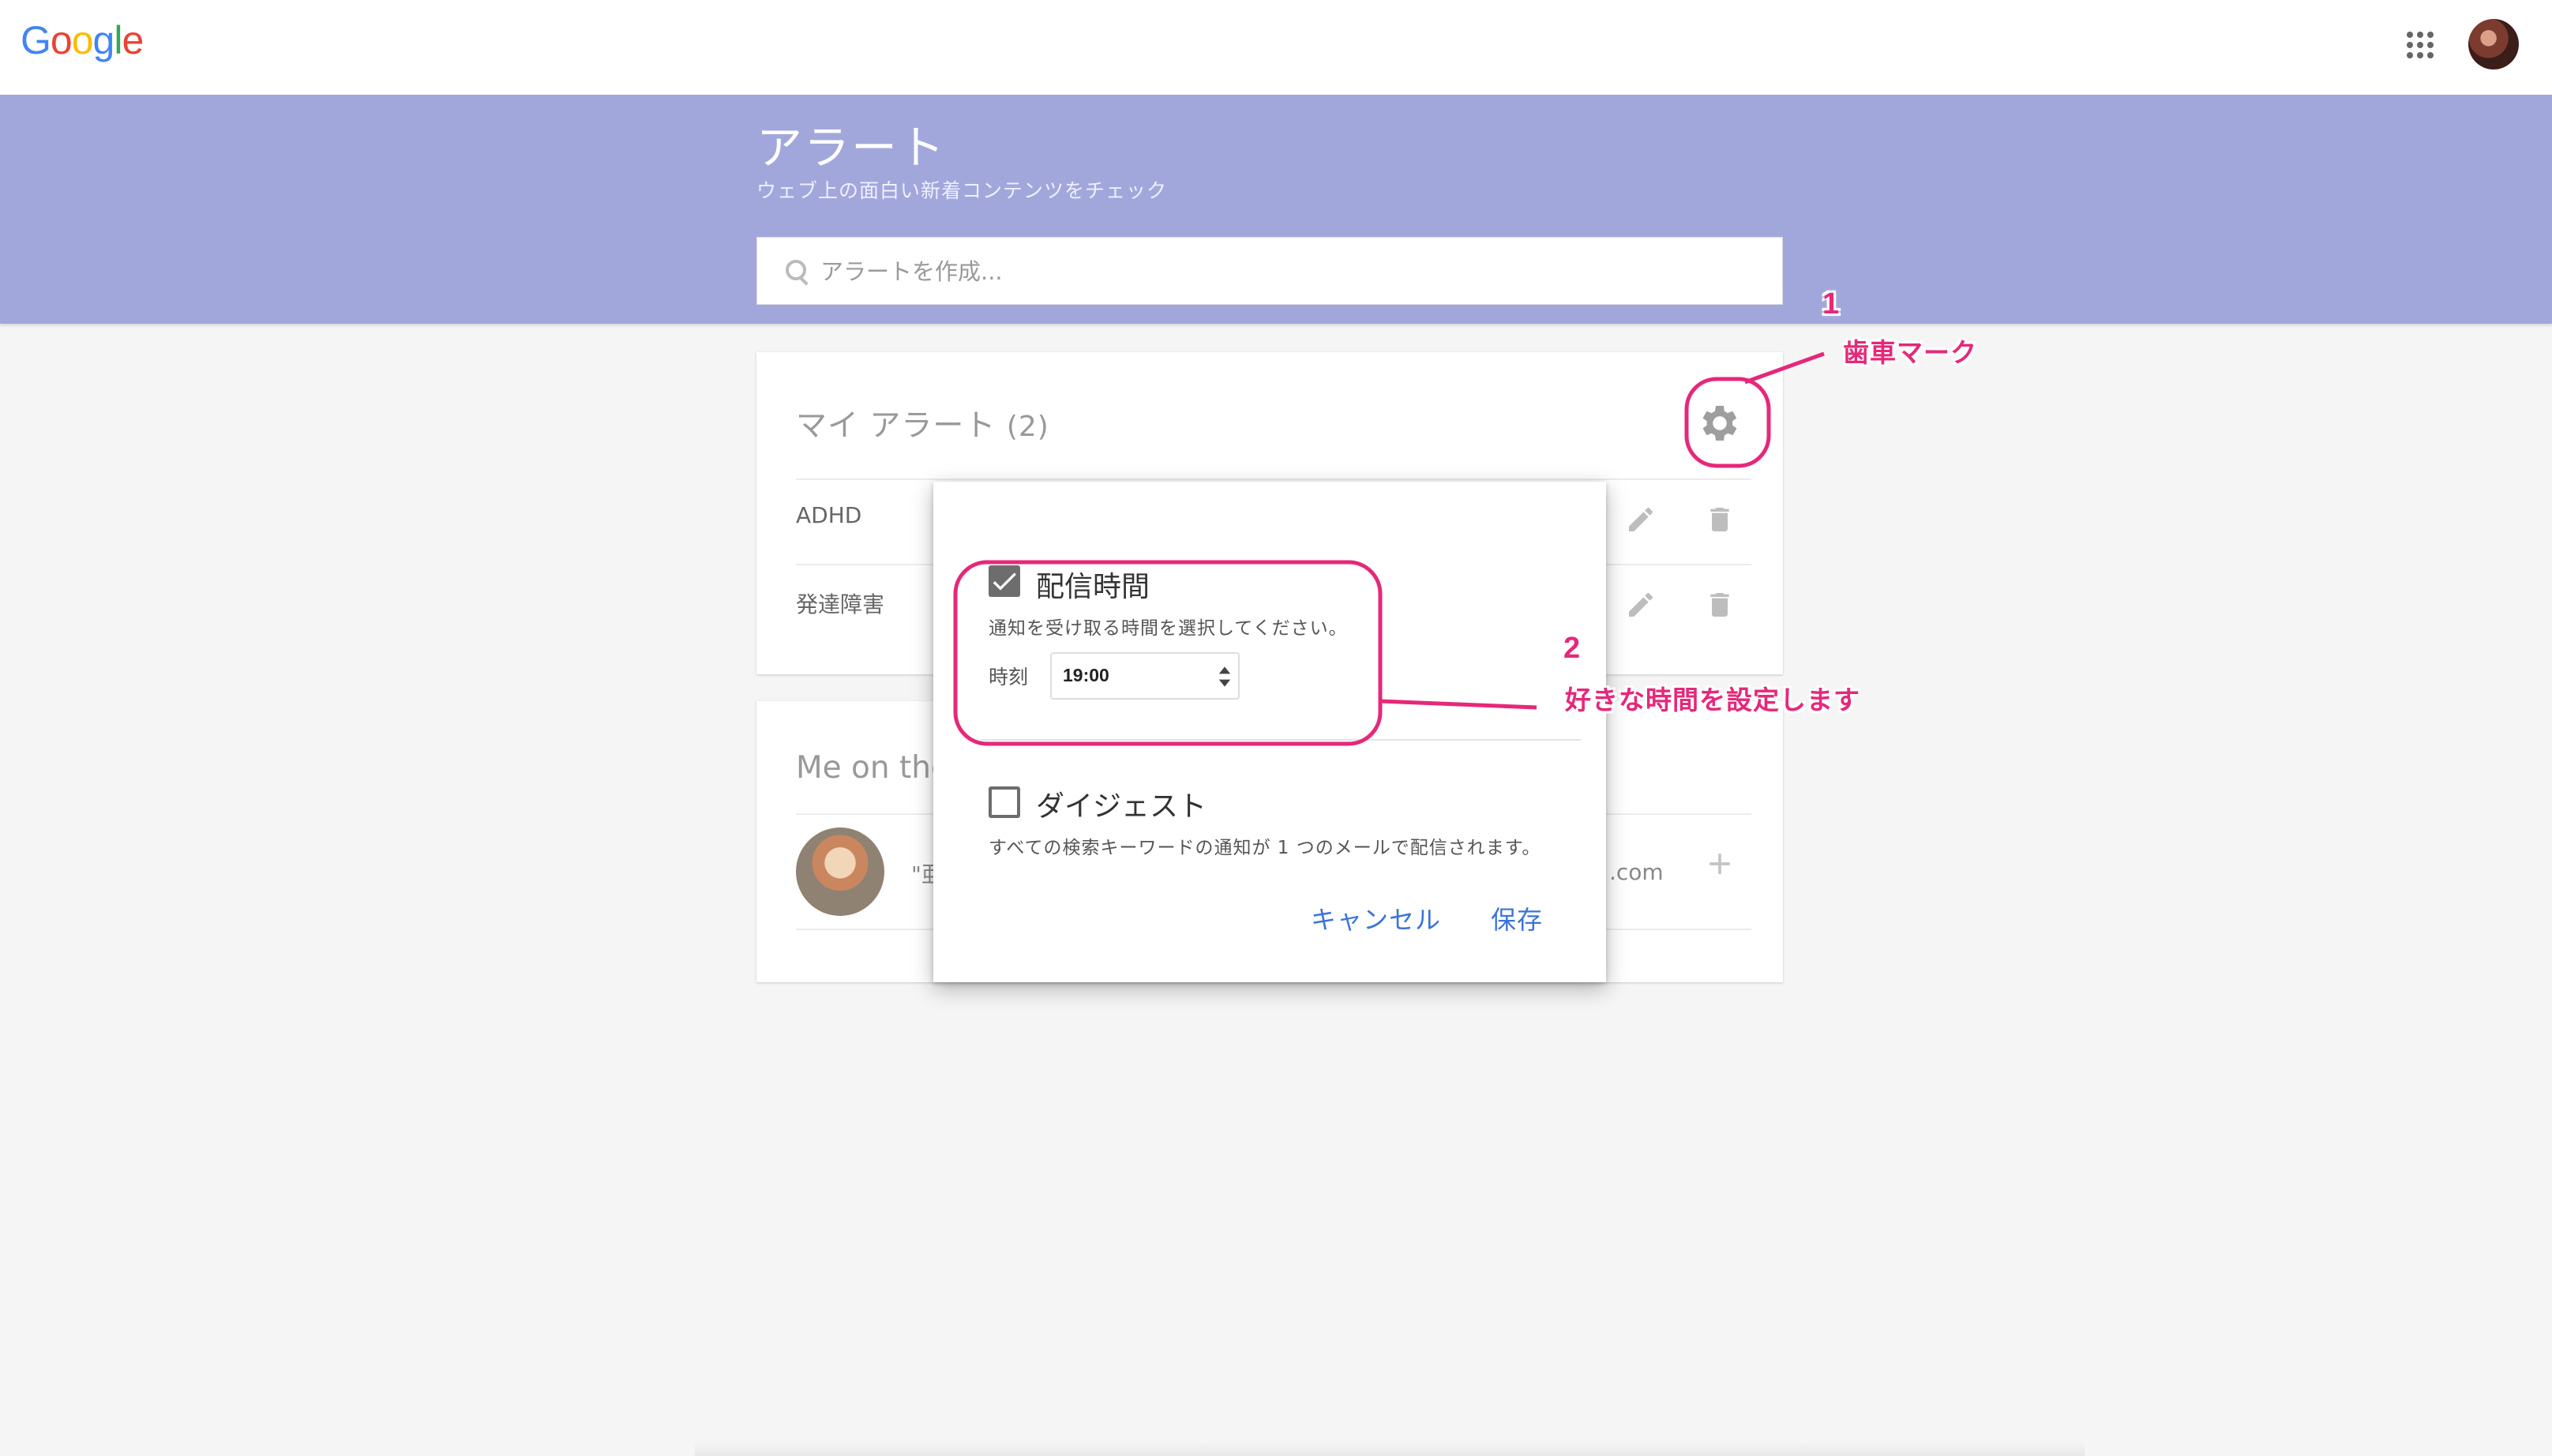 This screenshot has height=1456, width=2552. I want to click on me-on-web-title: Me on the, so click(873, 768).